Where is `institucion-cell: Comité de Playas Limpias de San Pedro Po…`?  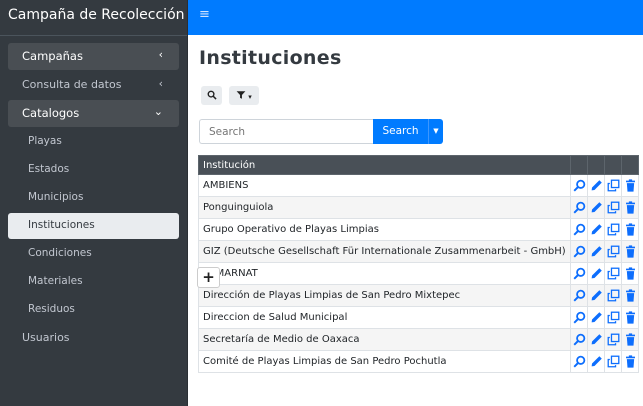 institucion-cell: Comité de Playas Limpias de San Pedro Po… is located at coordinates (384, 361).